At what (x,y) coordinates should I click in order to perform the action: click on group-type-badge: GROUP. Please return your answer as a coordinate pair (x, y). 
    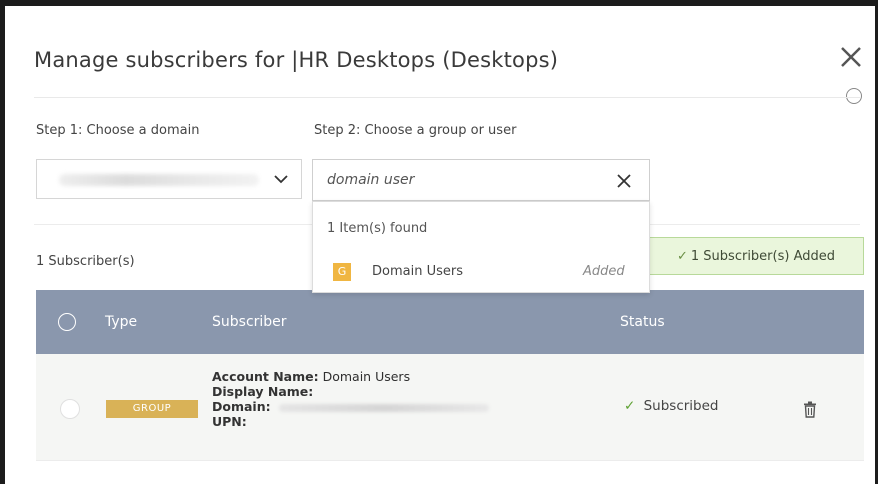
    Looking at the image, I should click on (152, 409).